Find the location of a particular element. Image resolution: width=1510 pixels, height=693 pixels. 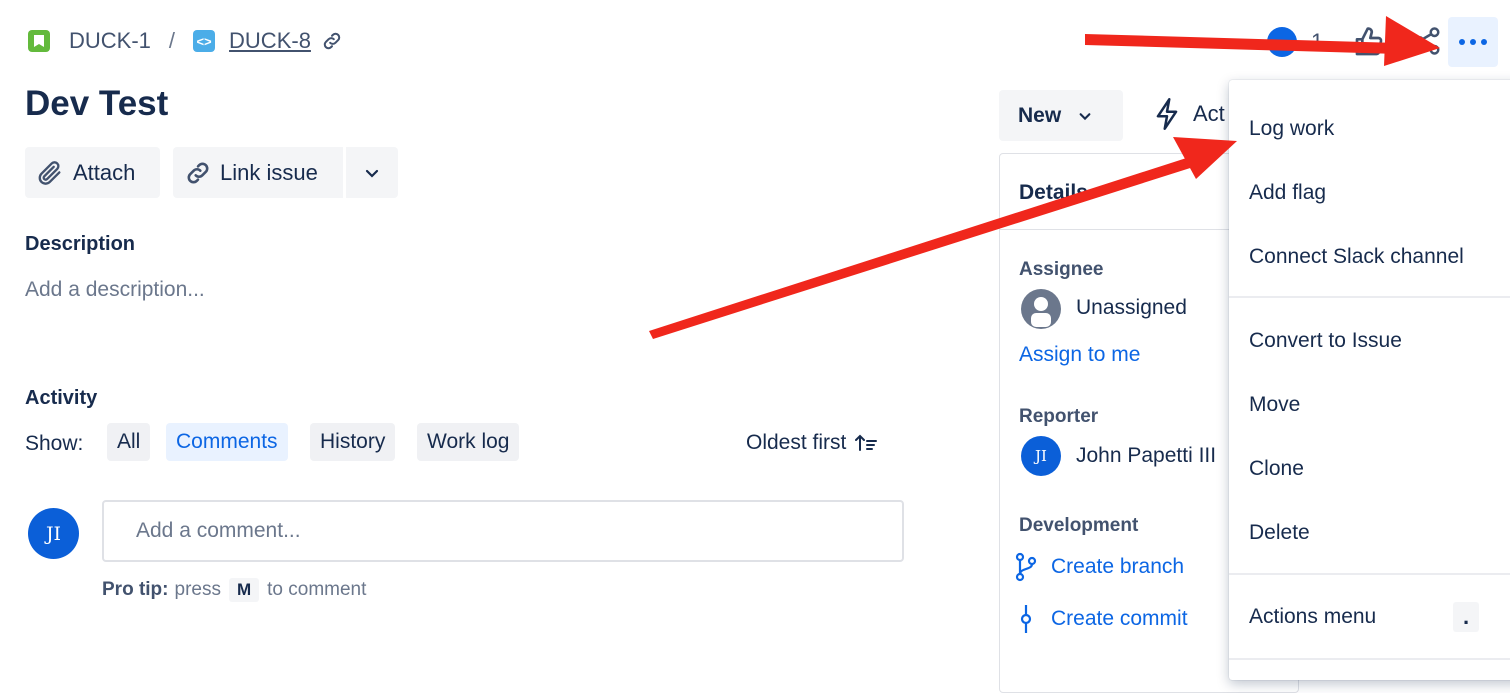

details-heading: Details is located at coordinates (1053, 193).